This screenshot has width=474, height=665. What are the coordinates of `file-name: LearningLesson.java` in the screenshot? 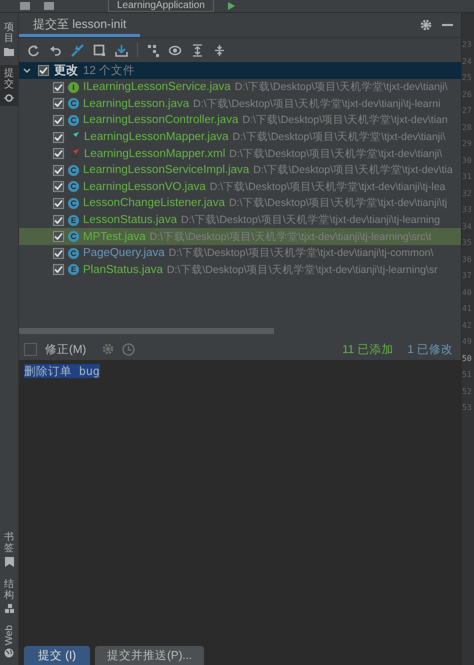 It's located at (136, 104).